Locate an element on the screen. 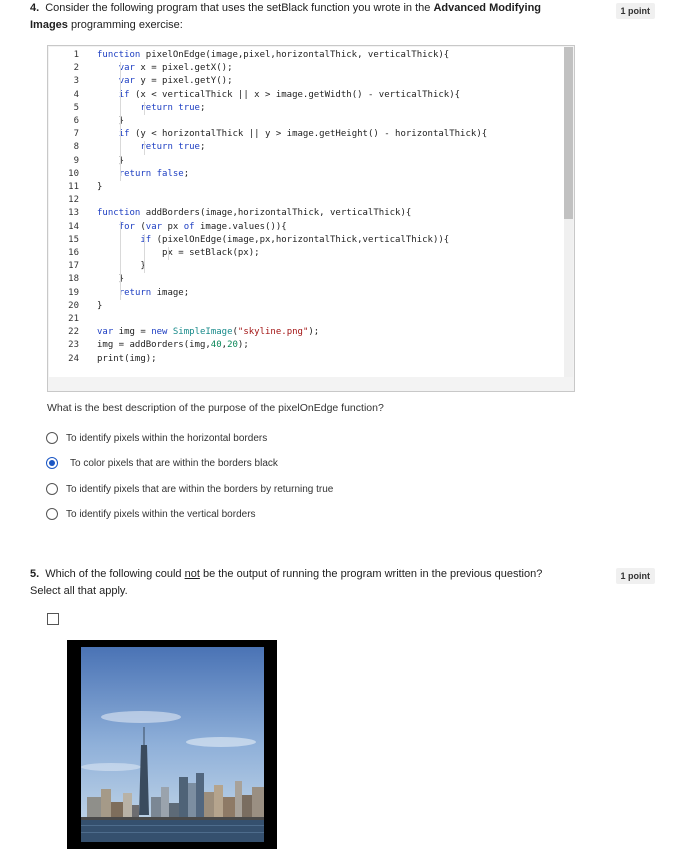 The height and width of the screenshot is (866, 700). code-text: var x = pixel.getX(); is located at coordinates (175, 68).